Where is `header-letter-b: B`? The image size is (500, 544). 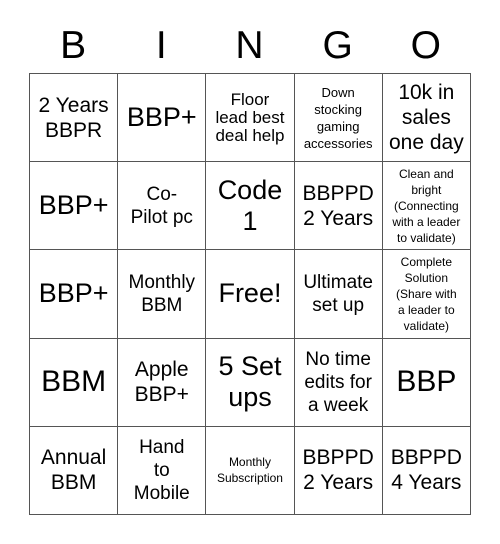
header-letter-b: B is located at coordinates (73, 45).